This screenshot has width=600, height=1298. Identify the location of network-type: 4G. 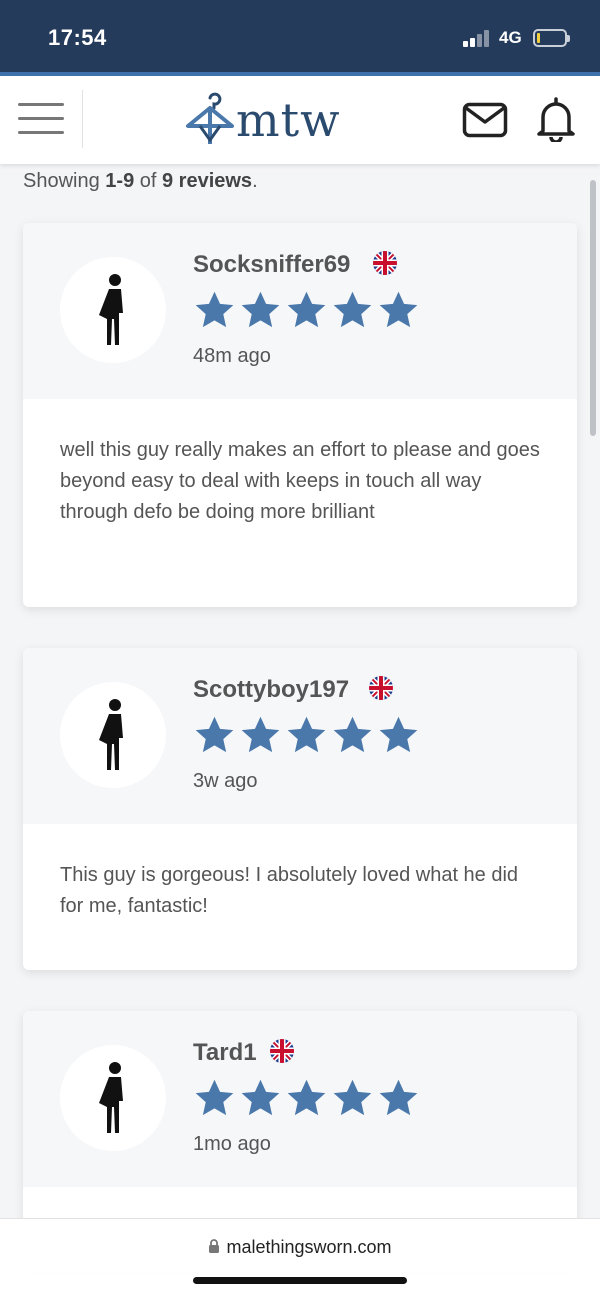
(510, 37).